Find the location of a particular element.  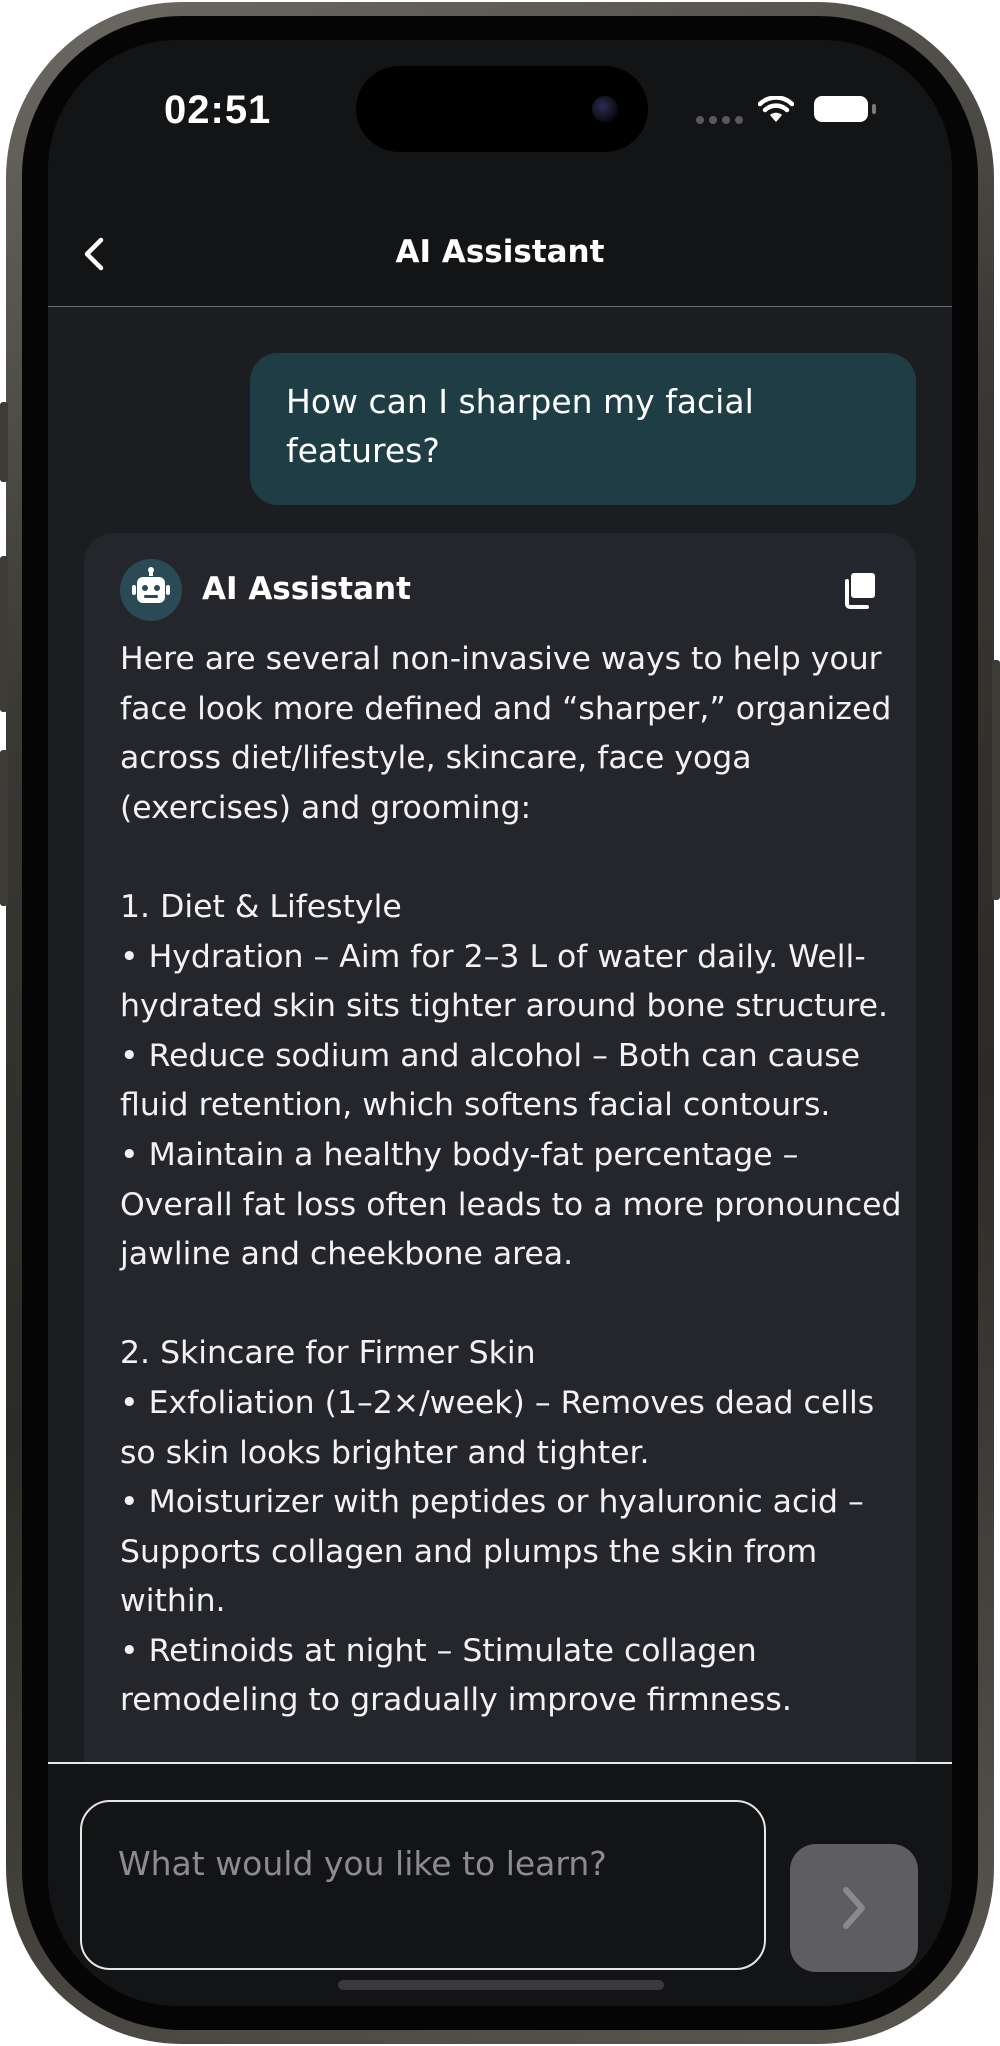

message-input: What would you like to learn? is located at coordinates (423, 1885).